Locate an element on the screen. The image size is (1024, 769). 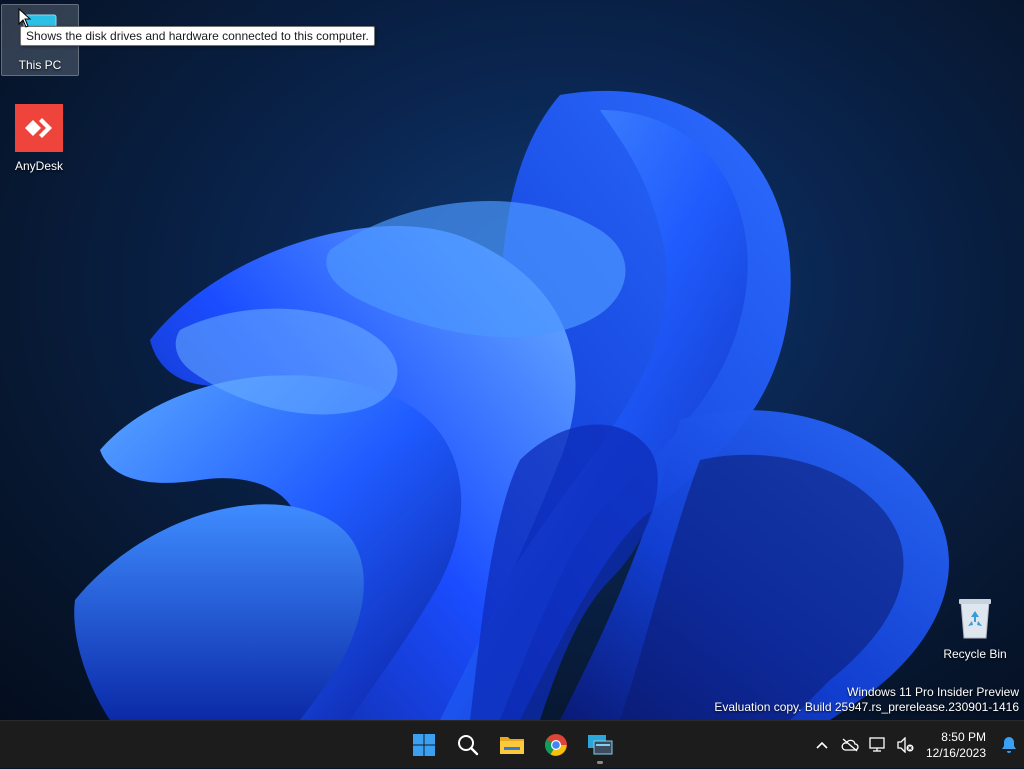
network-tray-button is located at coordinates (878, 745).